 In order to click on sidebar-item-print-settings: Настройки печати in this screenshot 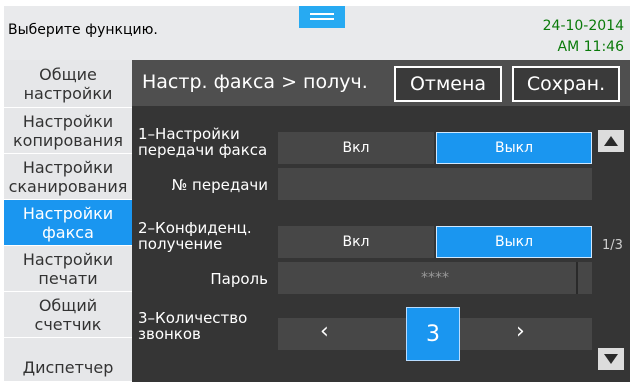, I will do `click(68, 269)`.